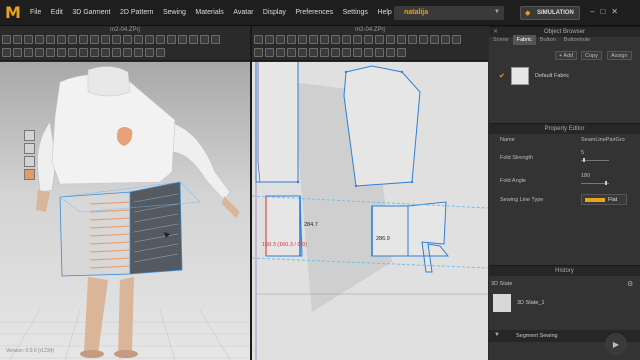  I want to click on fabric-list-item: ✔ Default Fabric, so click(564, 77).